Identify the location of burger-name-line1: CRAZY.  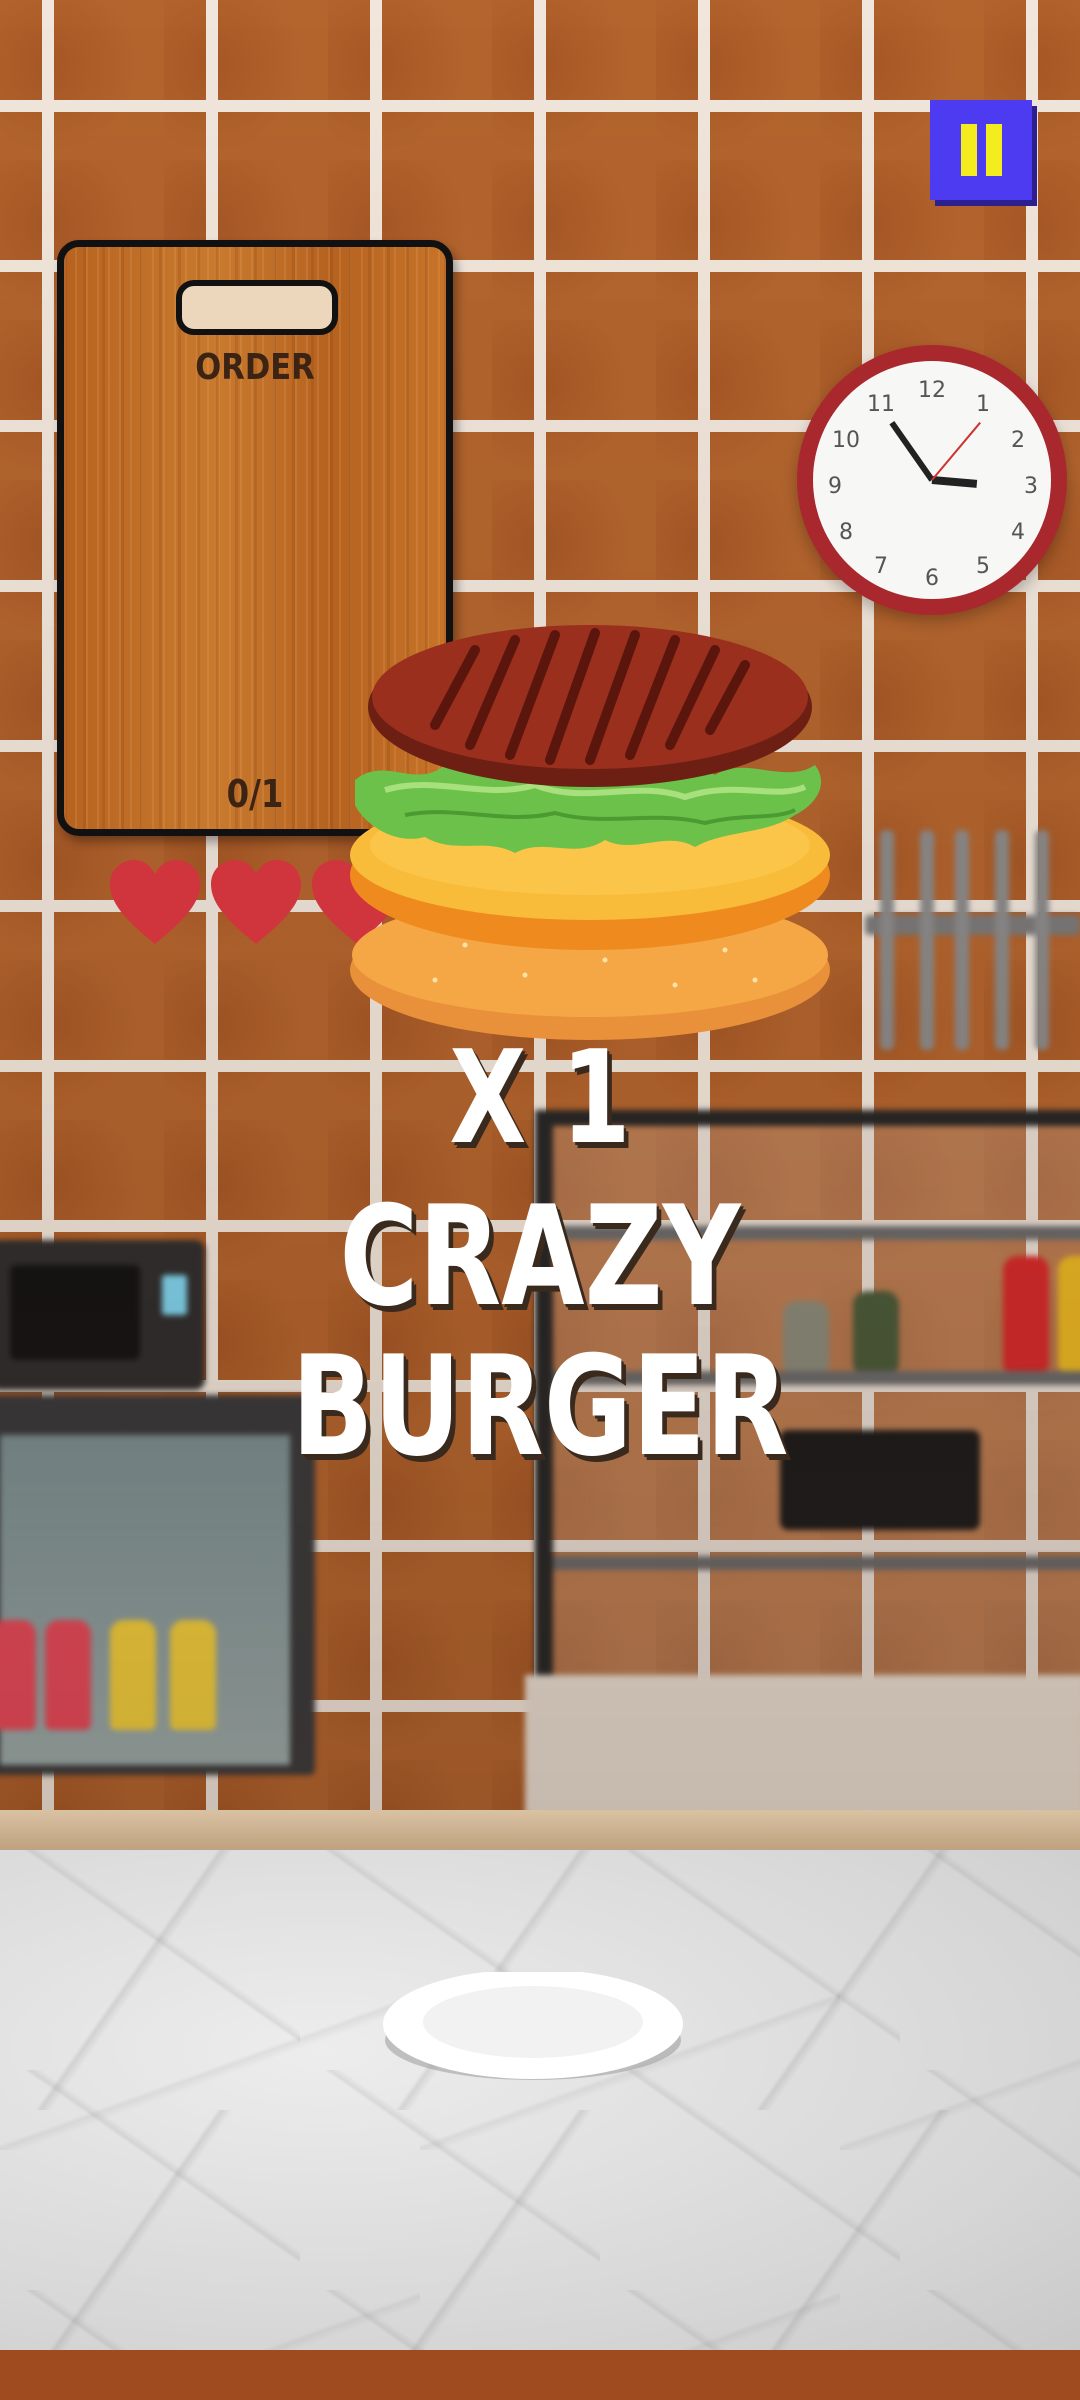
(540, 1256).